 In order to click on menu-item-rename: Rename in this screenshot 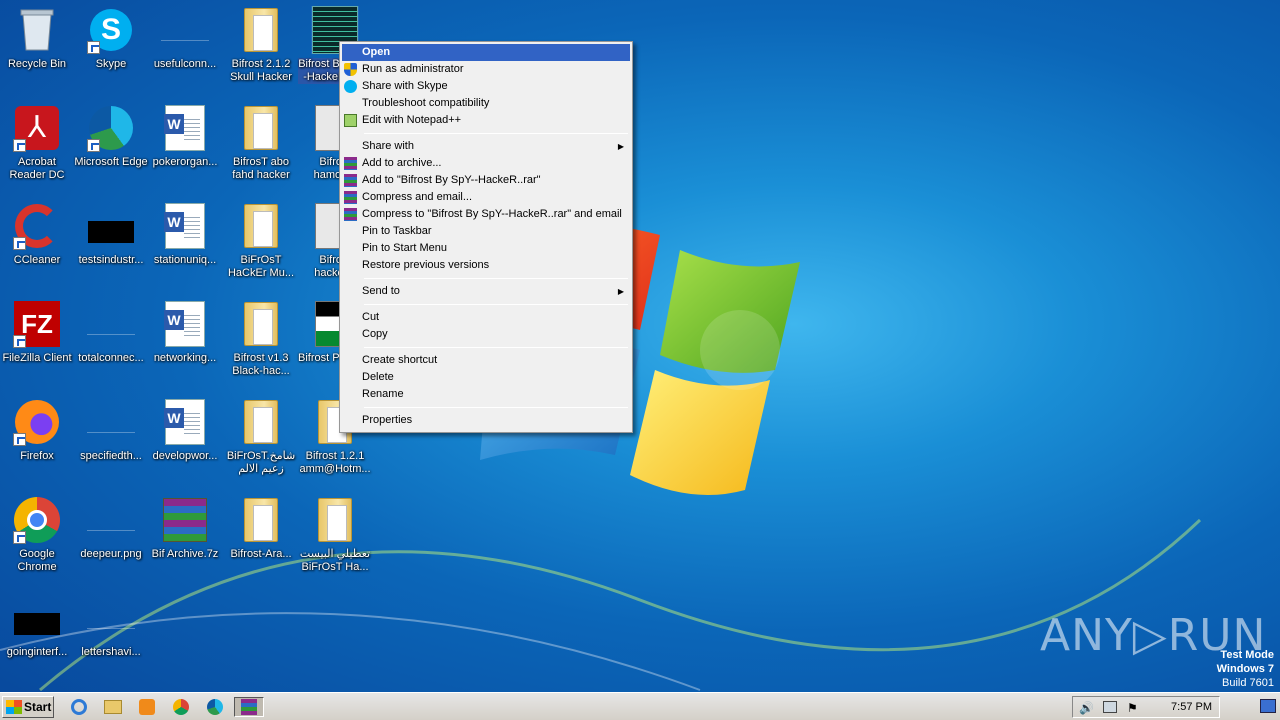, I will do `click(486, 394)`.